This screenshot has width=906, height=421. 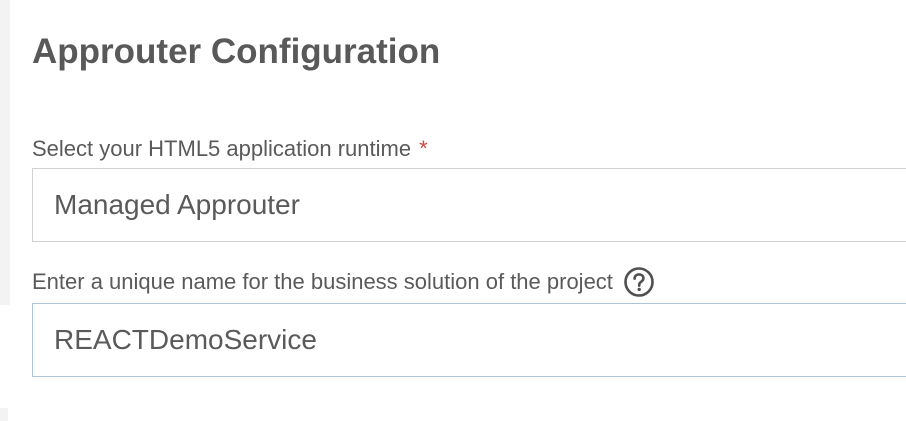 I want to click on solution-name-input, so click(x=479, y=340).